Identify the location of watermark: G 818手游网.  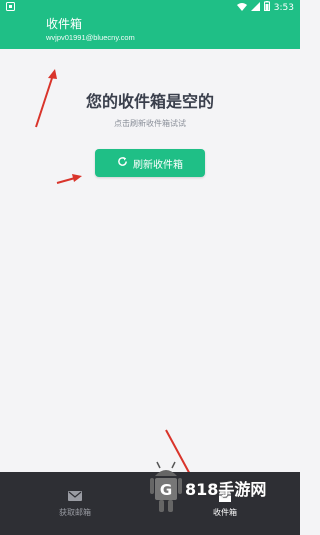
(208, 488).